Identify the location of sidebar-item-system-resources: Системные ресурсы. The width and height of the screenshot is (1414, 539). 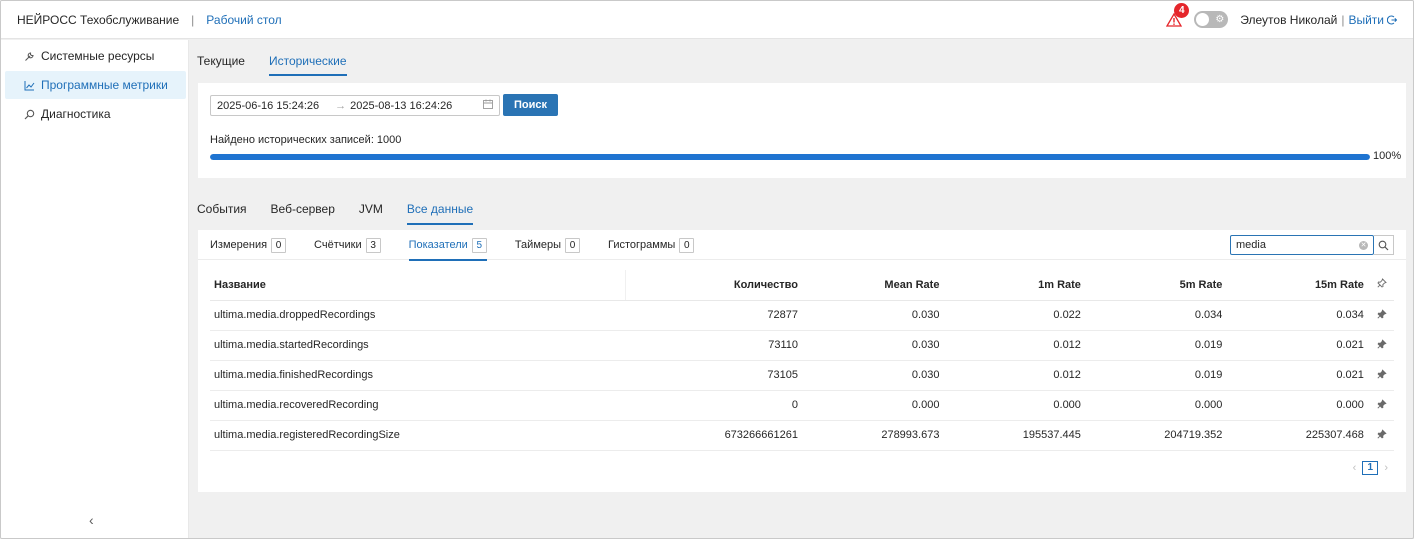
(95, 56).